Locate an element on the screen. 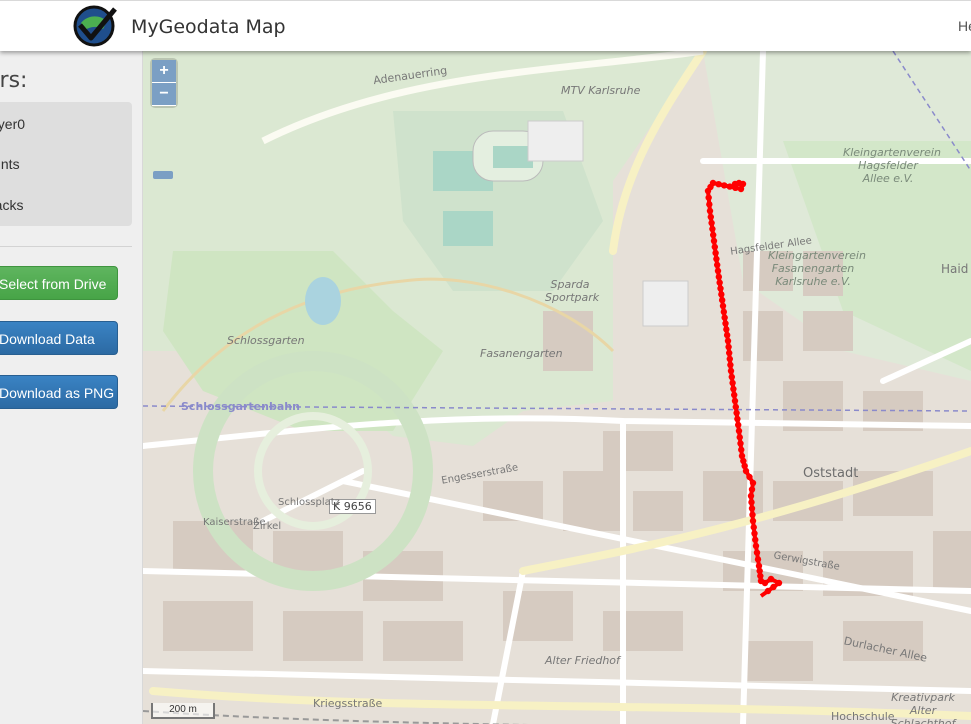 This screenshot has height=724, width=971. download-data-button: Download Data is located at coordinates (59, 338).